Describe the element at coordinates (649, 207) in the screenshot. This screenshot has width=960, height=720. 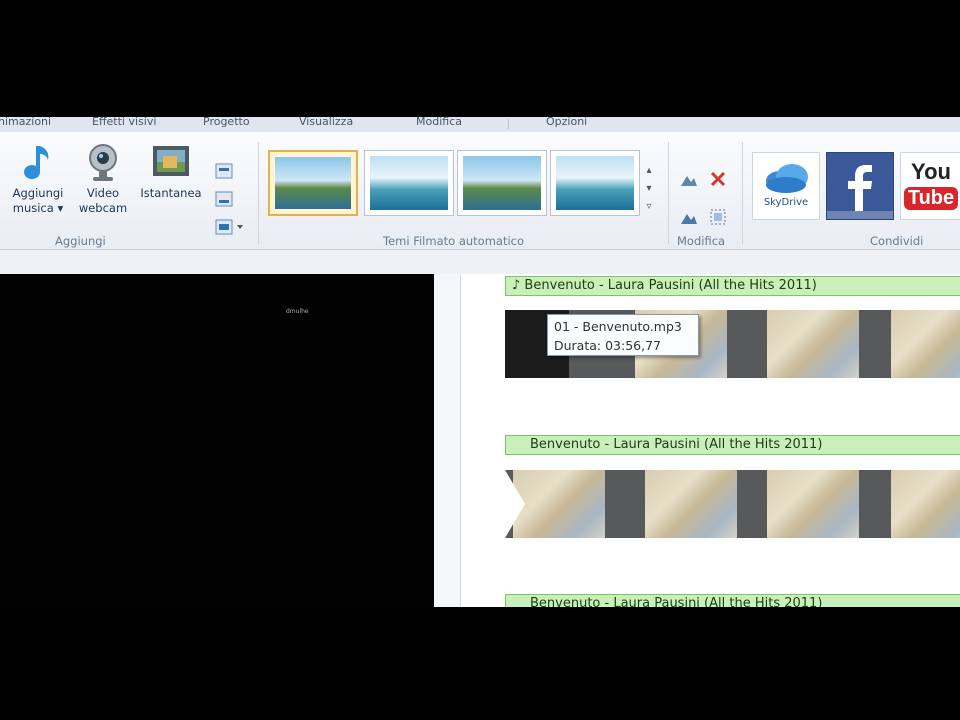
I see `more-icon: ▿` at that location.